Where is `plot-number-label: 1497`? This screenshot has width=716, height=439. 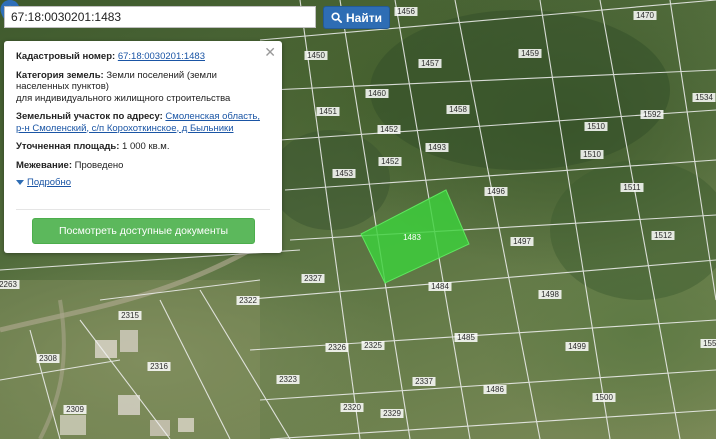 plot-number-label: 1497 is located at coordinates (522, 241).